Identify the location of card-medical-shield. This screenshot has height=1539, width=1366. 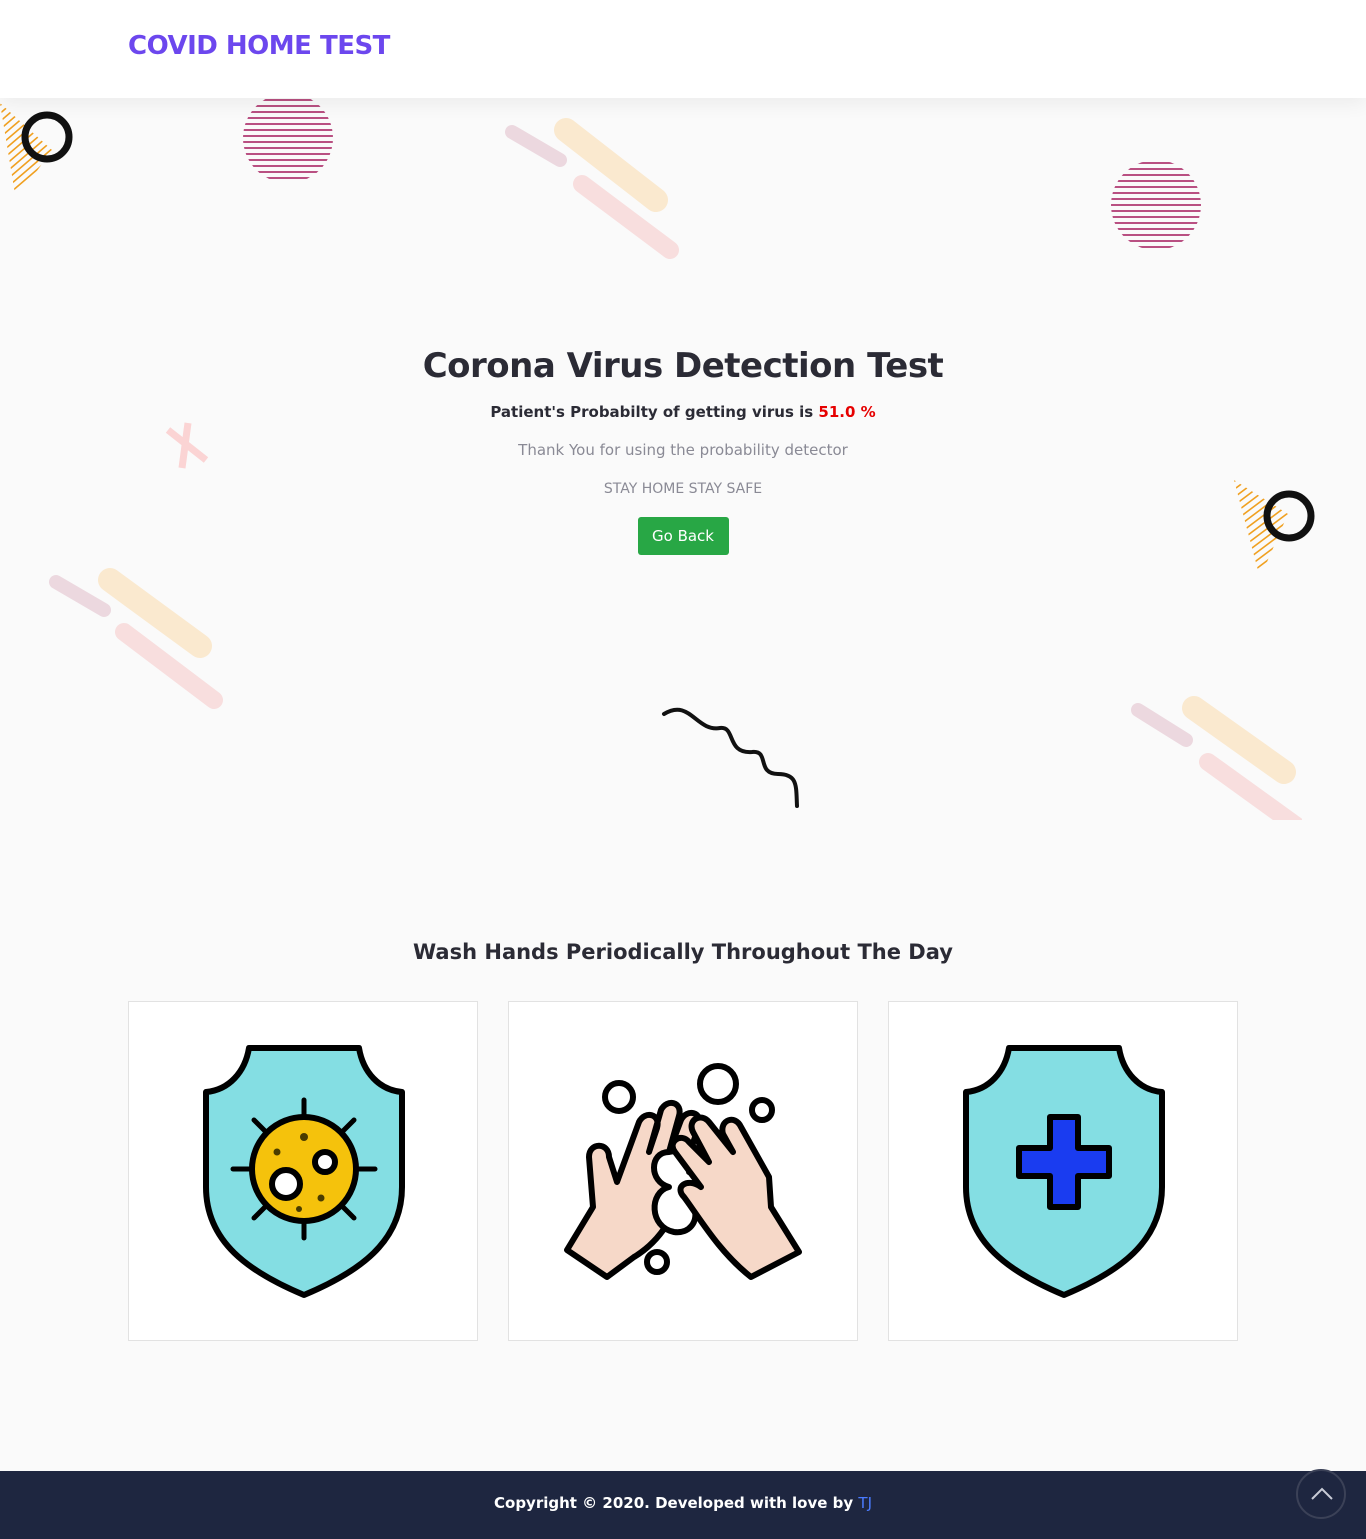
(1063, 1171).